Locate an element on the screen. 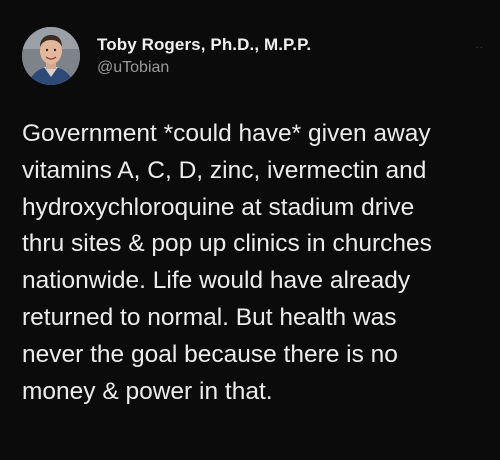 This screenshot has height=460, width=500. author-display-name: Toby Rogers, Ph.D., M.P.P. is located at coordinates (204, 45).